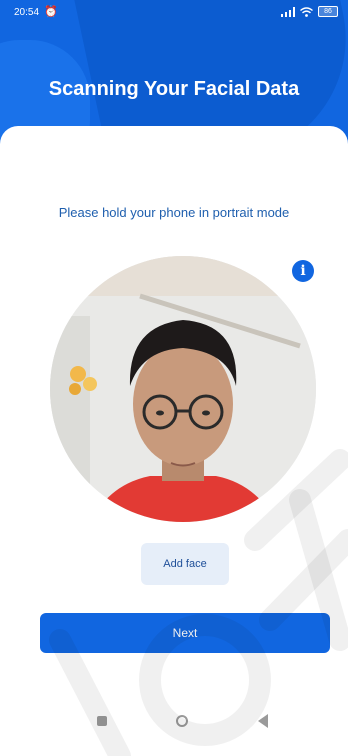 The image size is (348, 756). What do you see at coordinates (174, 212) in the screenshot?
I see `instruction-text: Please hold your phone in portrait mode` at bounding box center [174, 212].